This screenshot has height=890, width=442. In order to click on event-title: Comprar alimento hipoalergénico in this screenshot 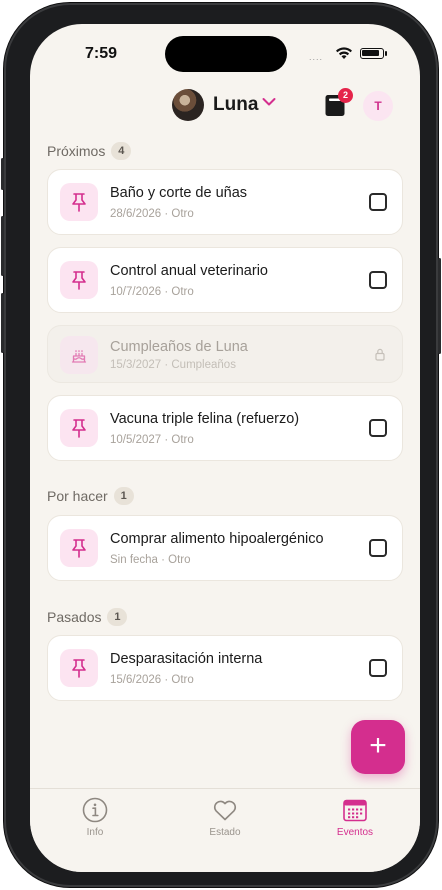, I will do `click(217, 539)`.